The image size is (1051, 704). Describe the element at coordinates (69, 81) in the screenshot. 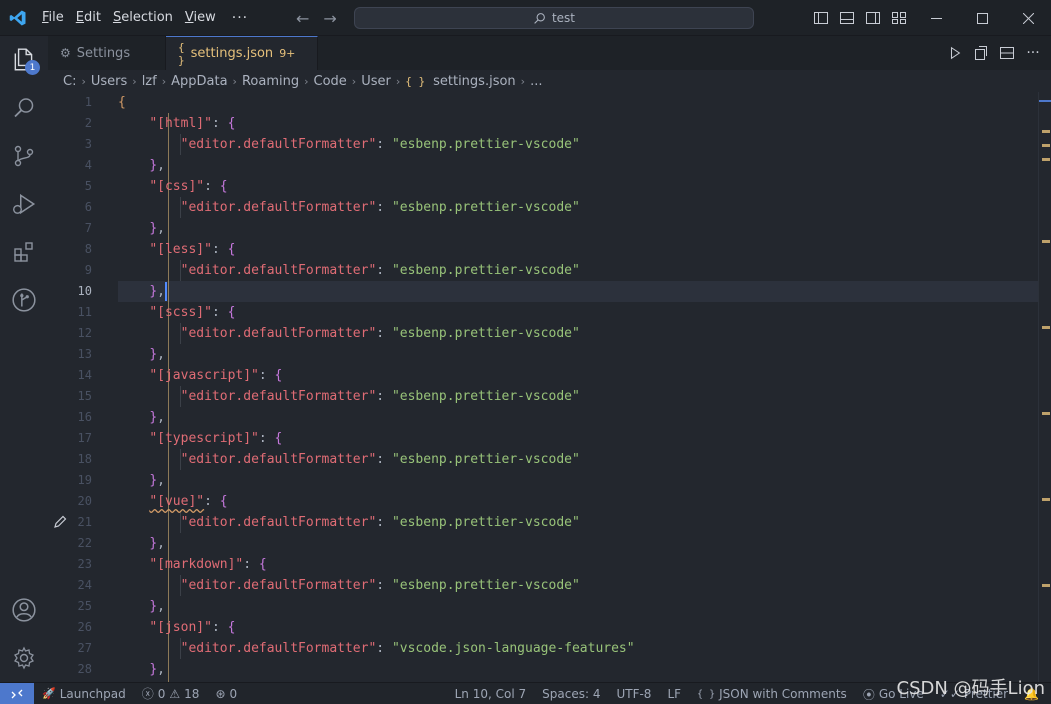

I see `breadcrumb-item: C:` at that location.